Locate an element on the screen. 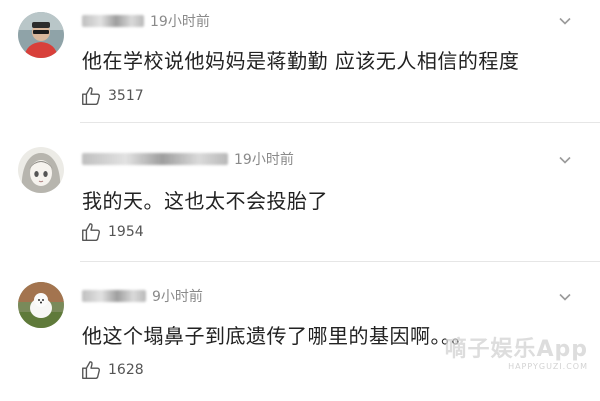 Image resolution: width=600 pixels, height=401 pixels. avatar-dog-icon is located at coordinates (41, 305).